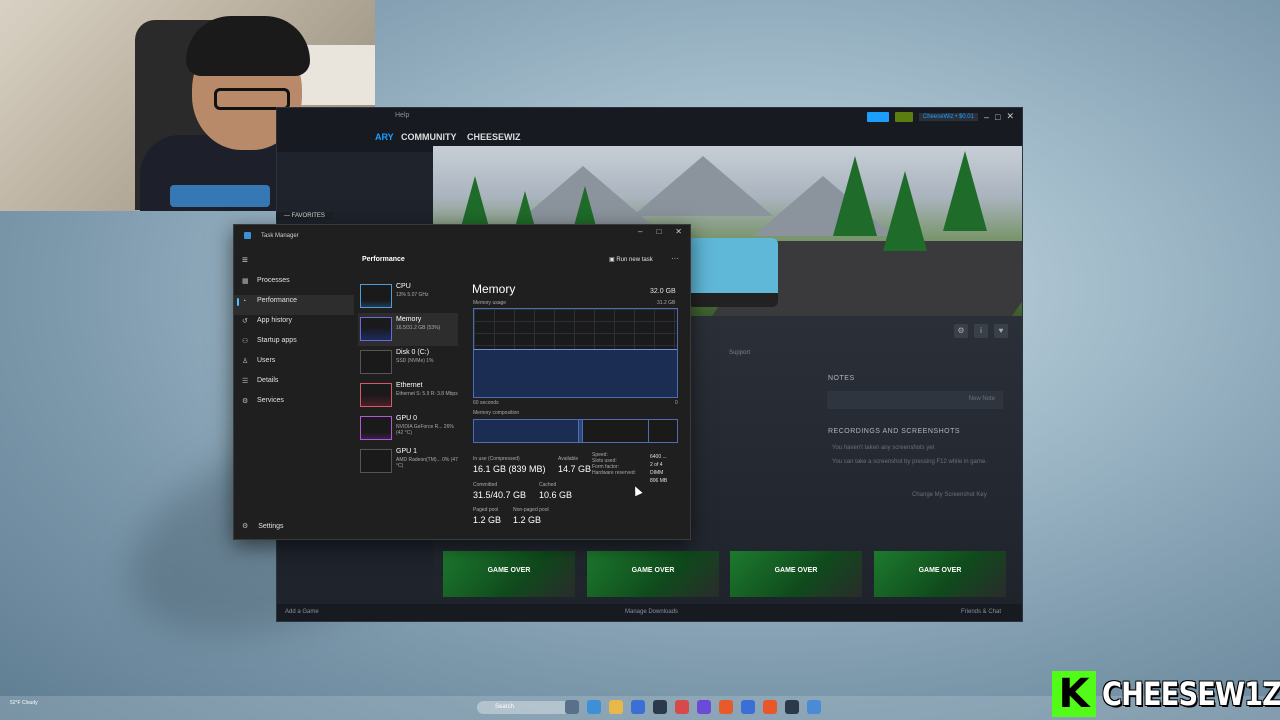  I want to click on resource-gpu-1: GPU 1 AMD Radeon(TM)... 0% (47 °C), so click(408, 461).